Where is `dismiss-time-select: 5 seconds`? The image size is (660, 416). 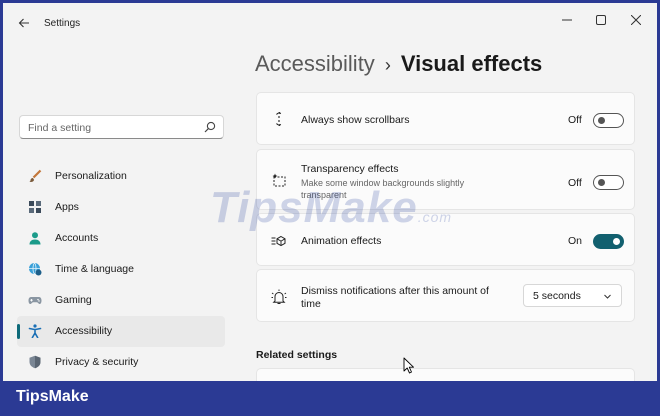
dismiss-time-select: 5 seconds is located at coordinates (572, 295).